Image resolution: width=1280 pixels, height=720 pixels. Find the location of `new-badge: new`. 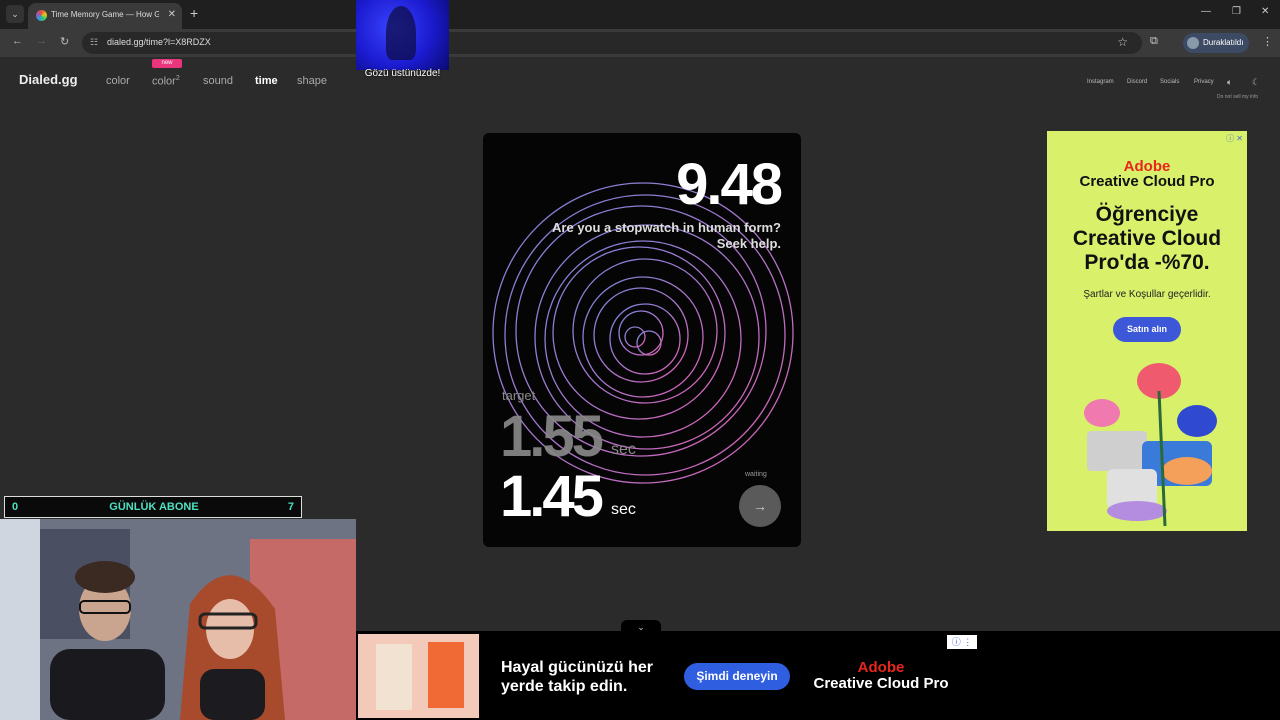

new-badge: new is located at coordinates (167, 63).